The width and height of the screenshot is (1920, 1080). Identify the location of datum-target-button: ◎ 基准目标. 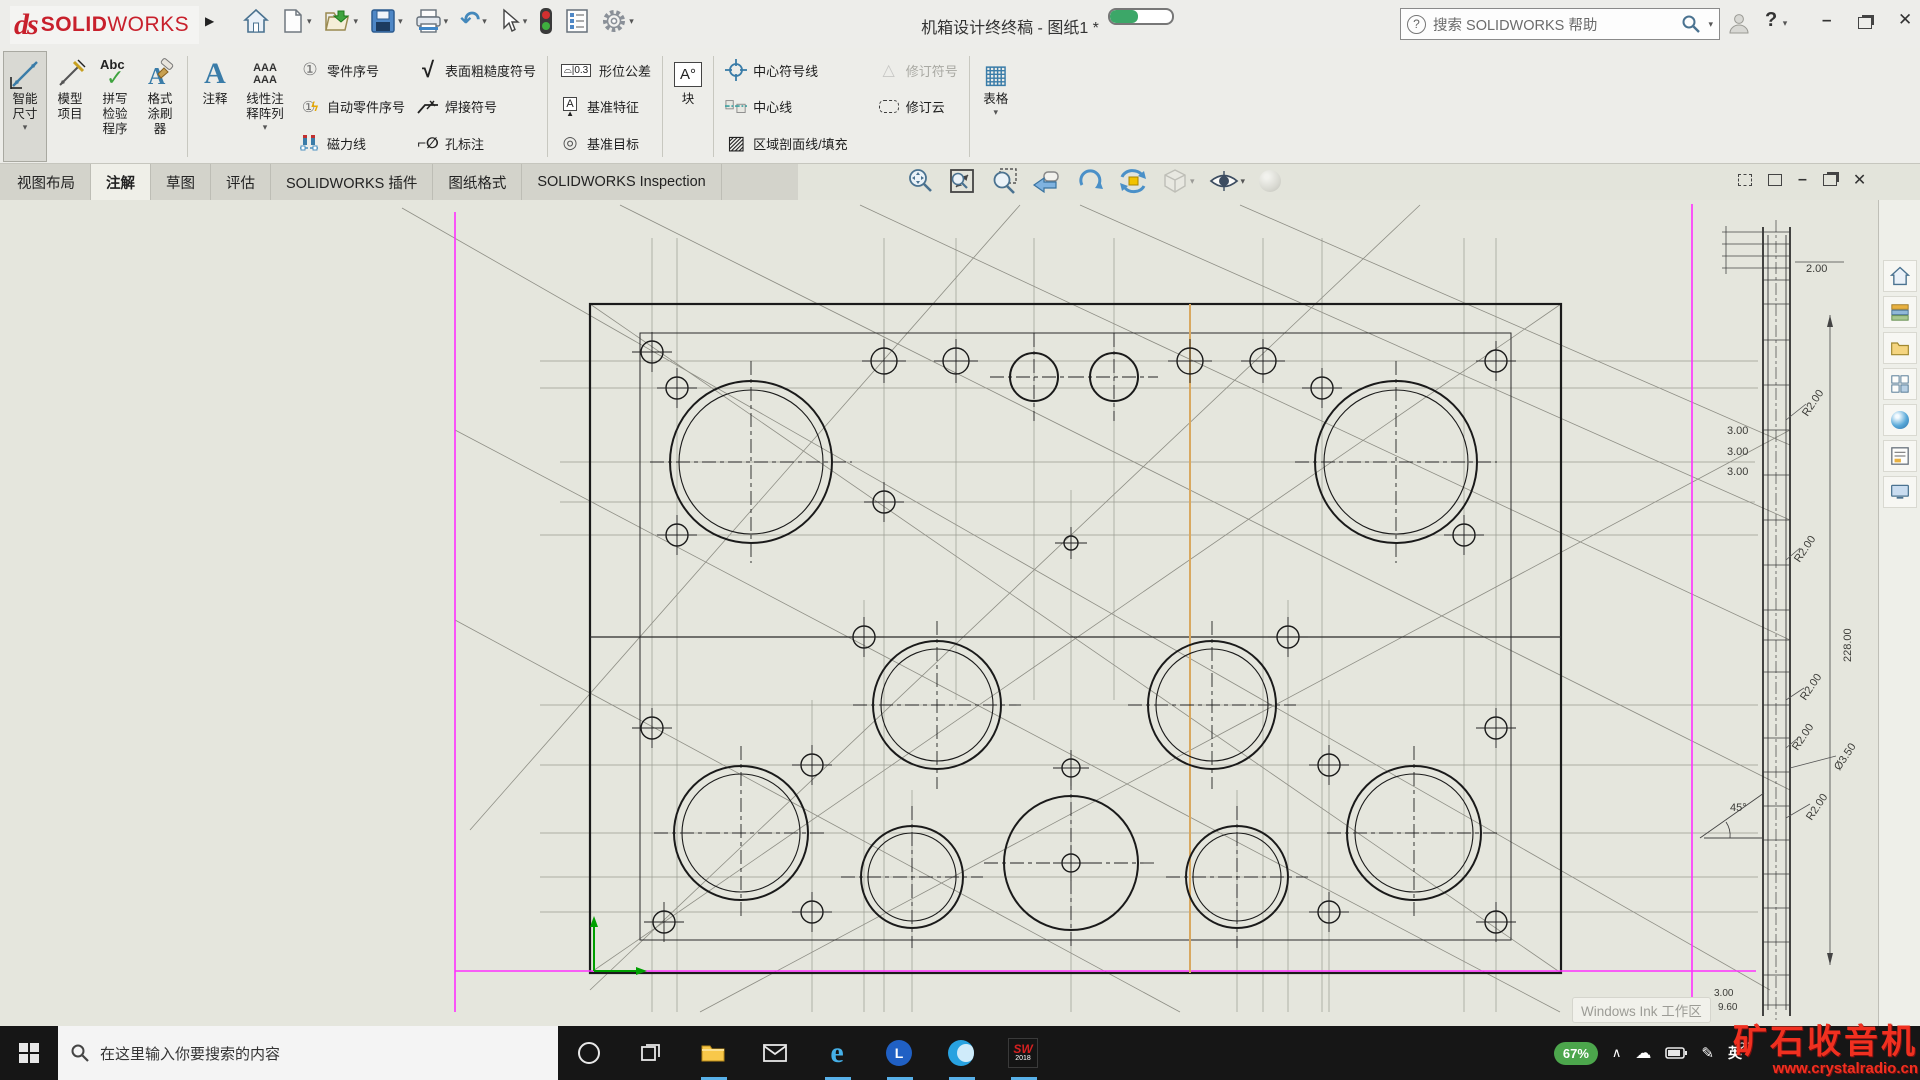
(605, 143).